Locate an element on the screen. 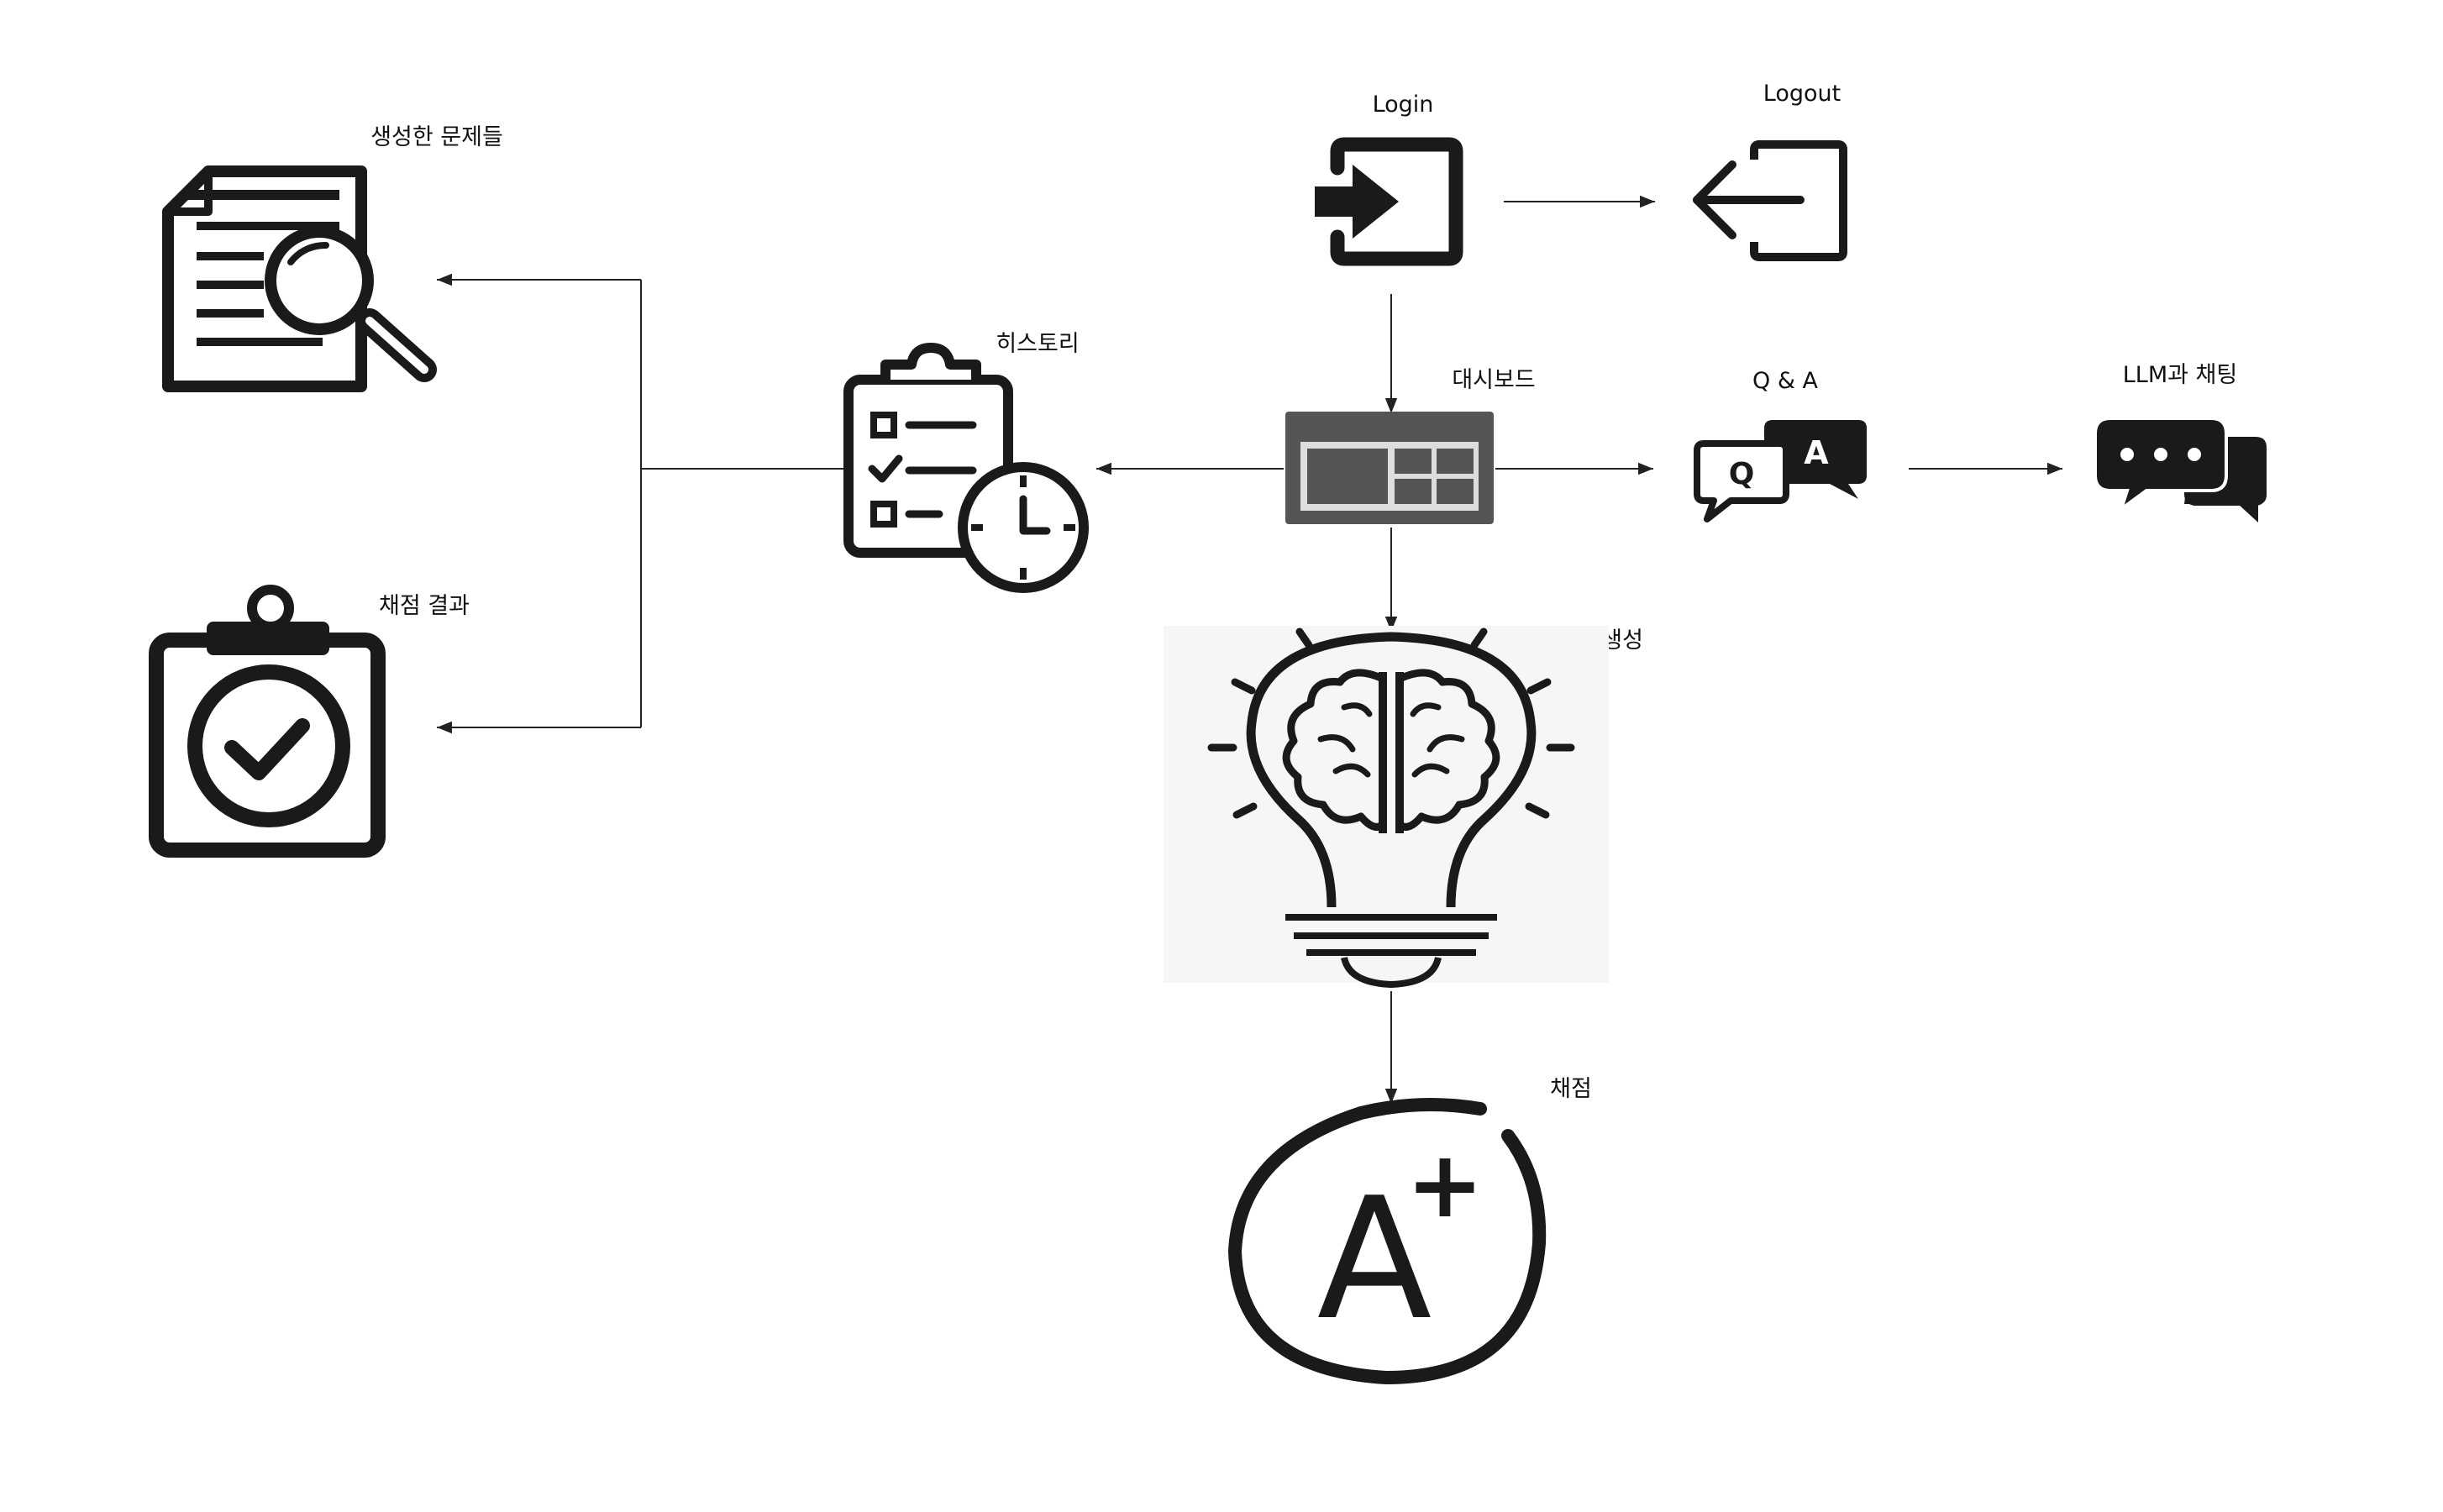 This screenshot has width=2443, height=1512. node-llm-chat: LLM과 채팅 is located at coordinates (2180, 442).